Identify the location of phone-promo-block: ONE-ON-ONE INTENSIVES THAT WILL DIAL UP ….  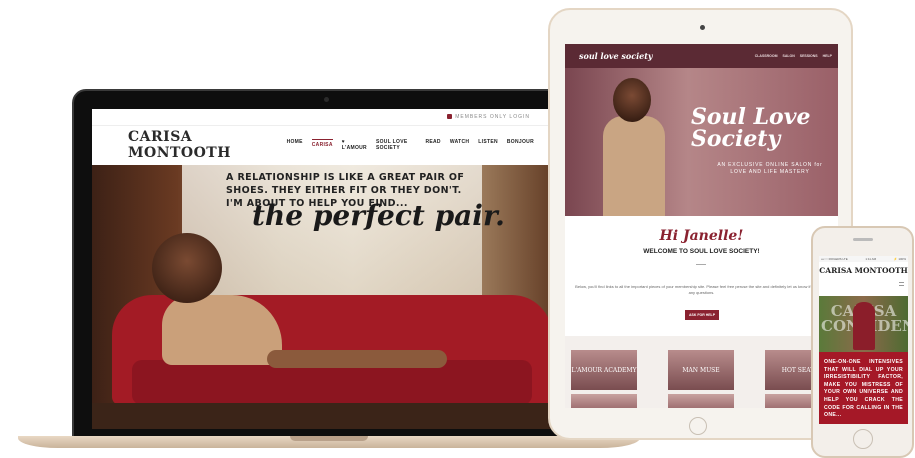
(863, 388).